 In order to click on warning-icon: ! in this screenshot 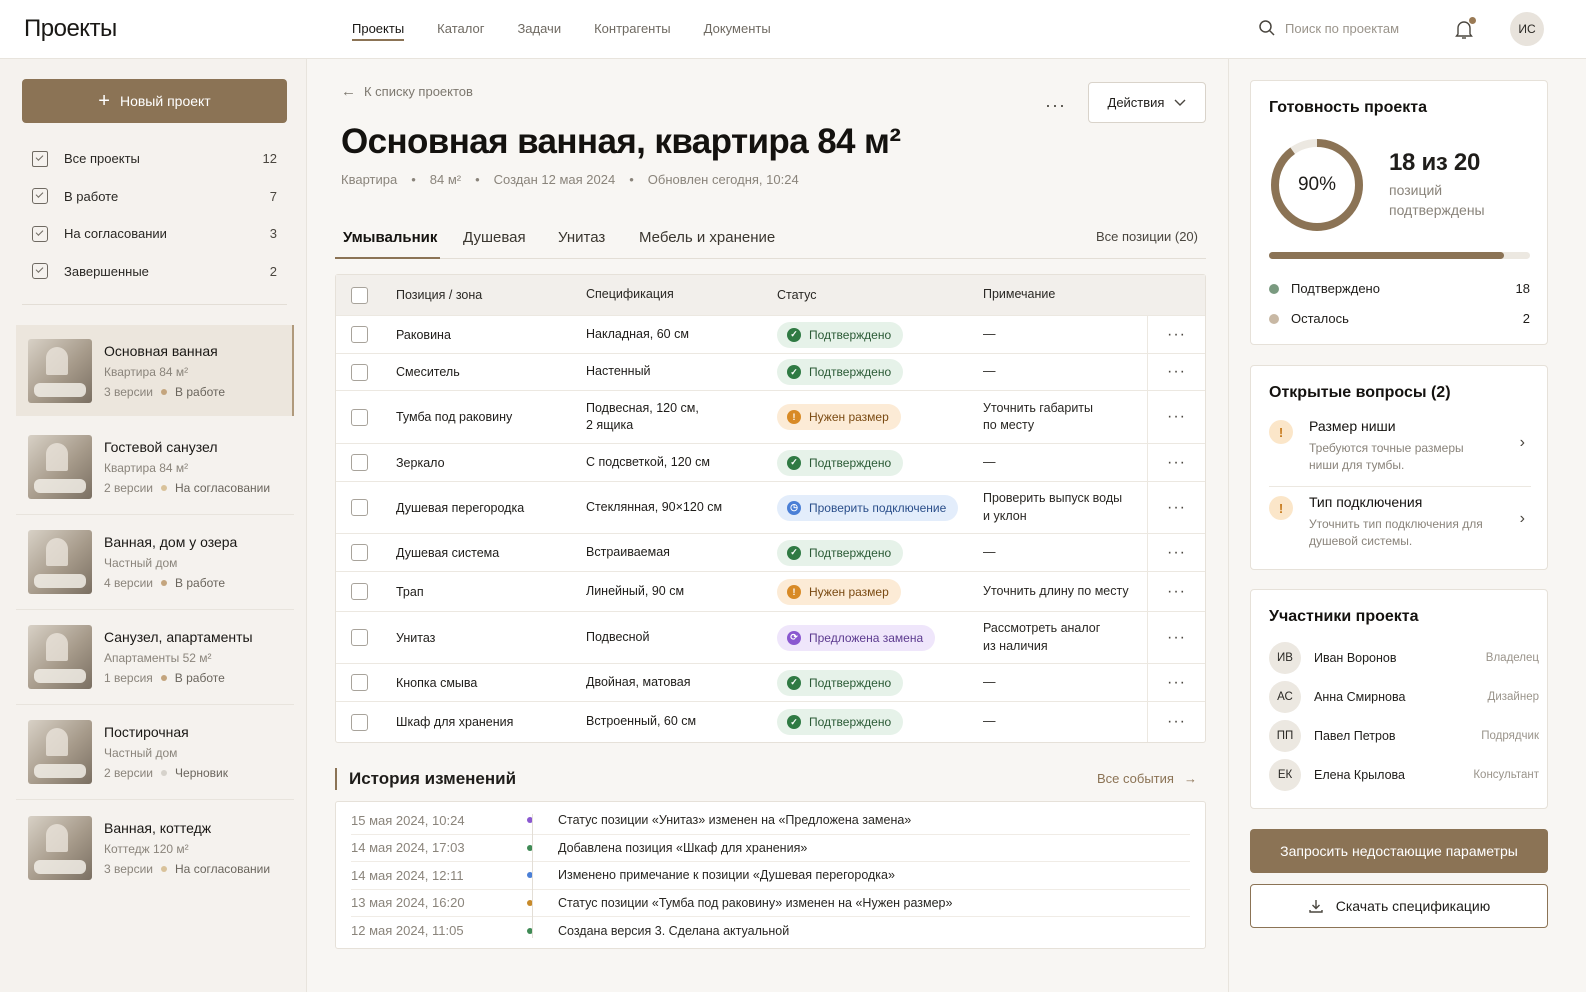, I will do `click(1281, 508)`.